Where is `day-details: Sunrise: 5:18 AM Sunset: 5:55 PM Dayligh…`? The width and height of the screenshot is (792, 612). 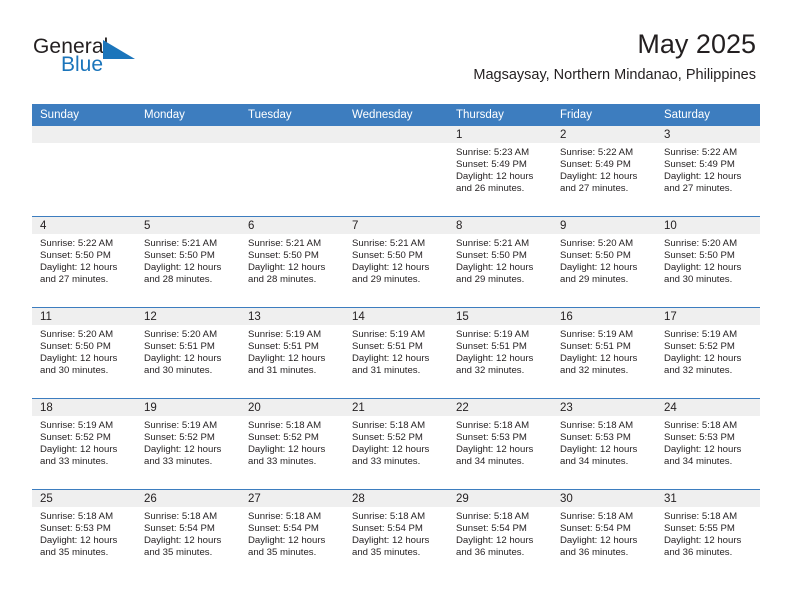
day-details: Sunrise: 5:18 AM Sunset: 5:55 PM Dayligh… is located at coordinates (708, 533).